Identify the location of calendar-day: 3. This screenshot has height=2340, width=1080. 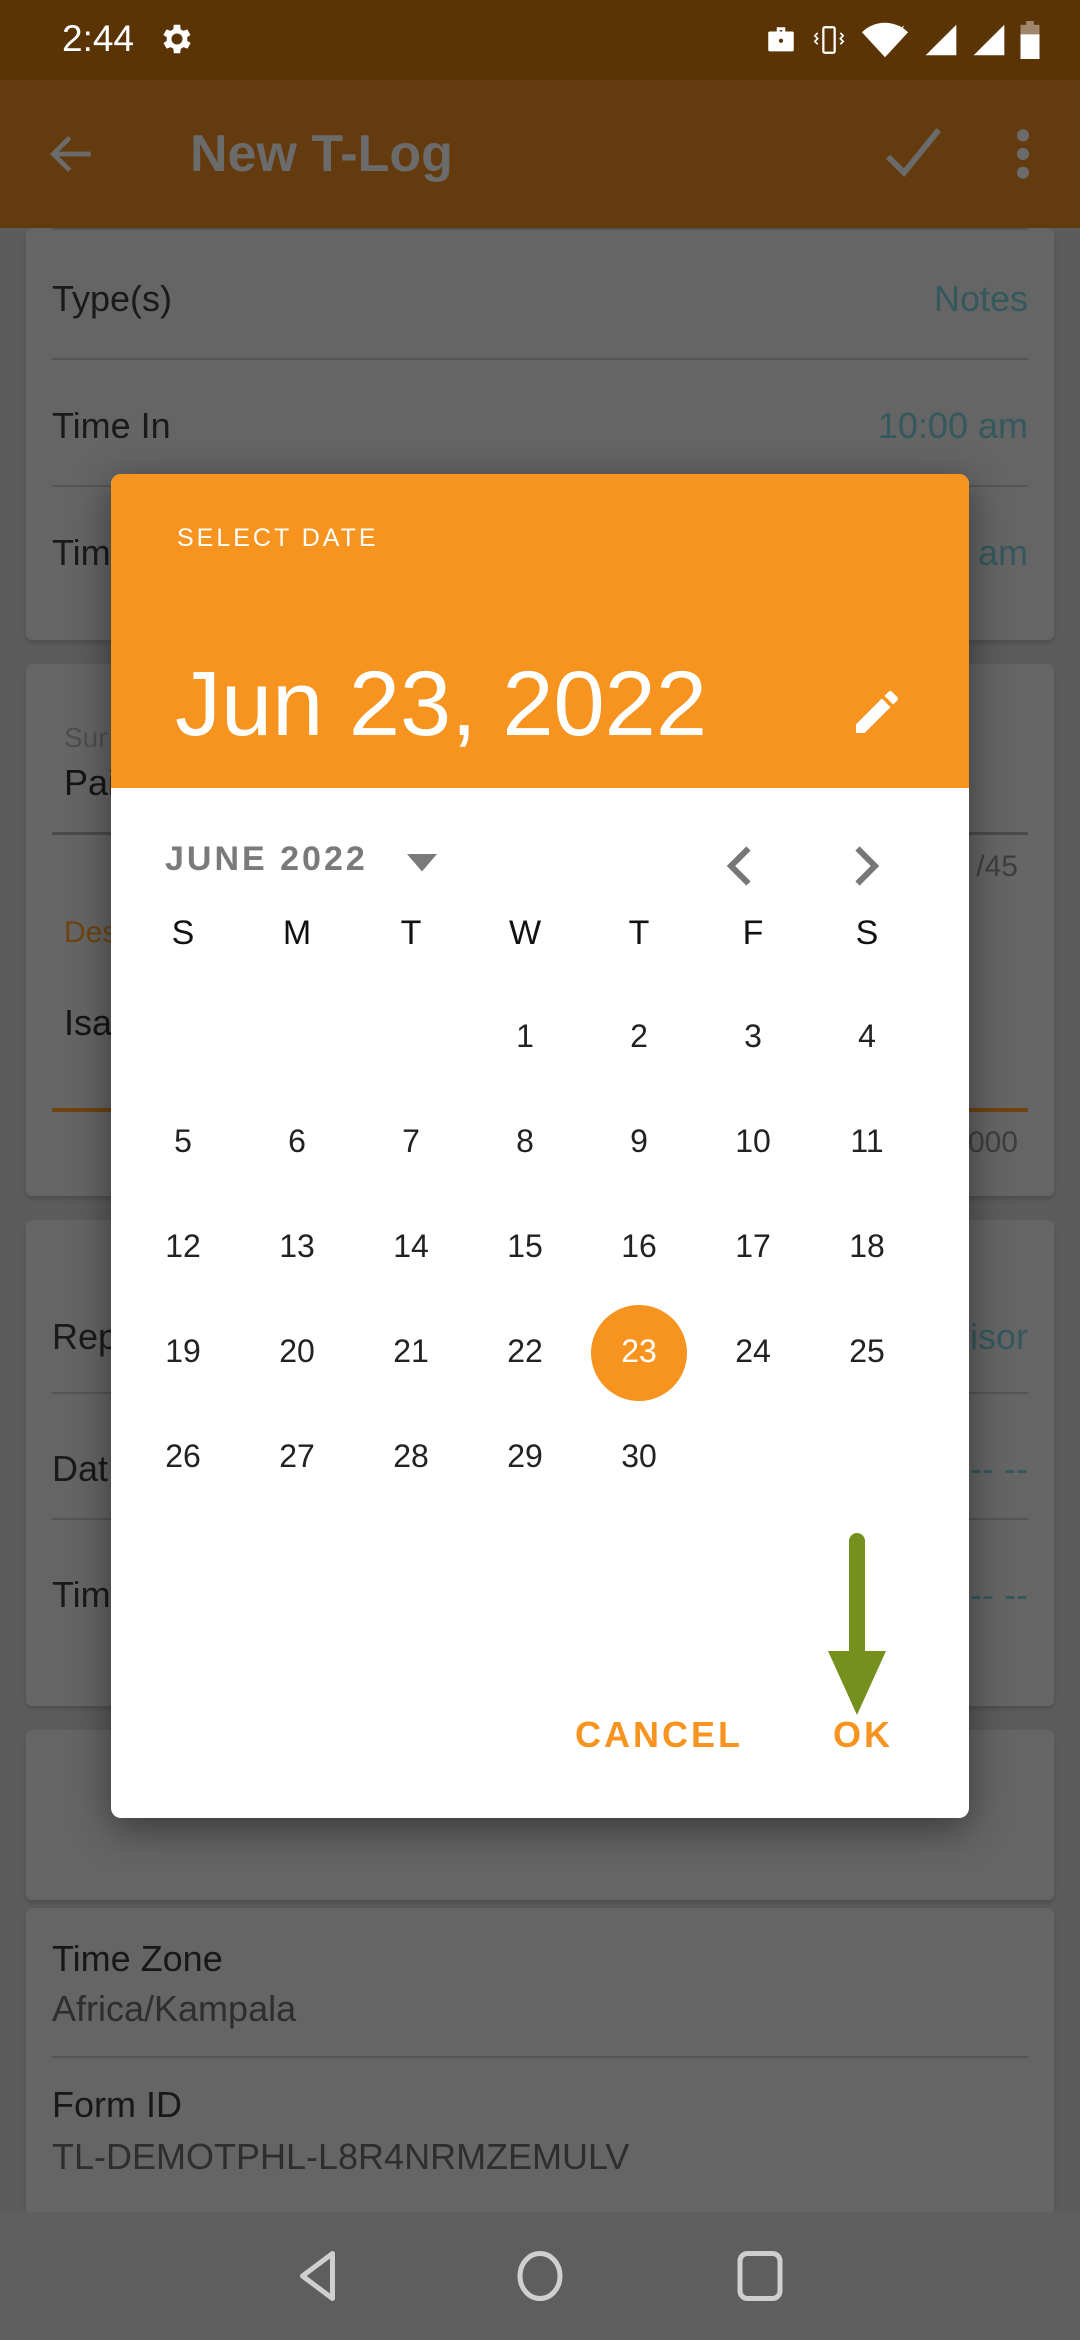
(753, 1036).